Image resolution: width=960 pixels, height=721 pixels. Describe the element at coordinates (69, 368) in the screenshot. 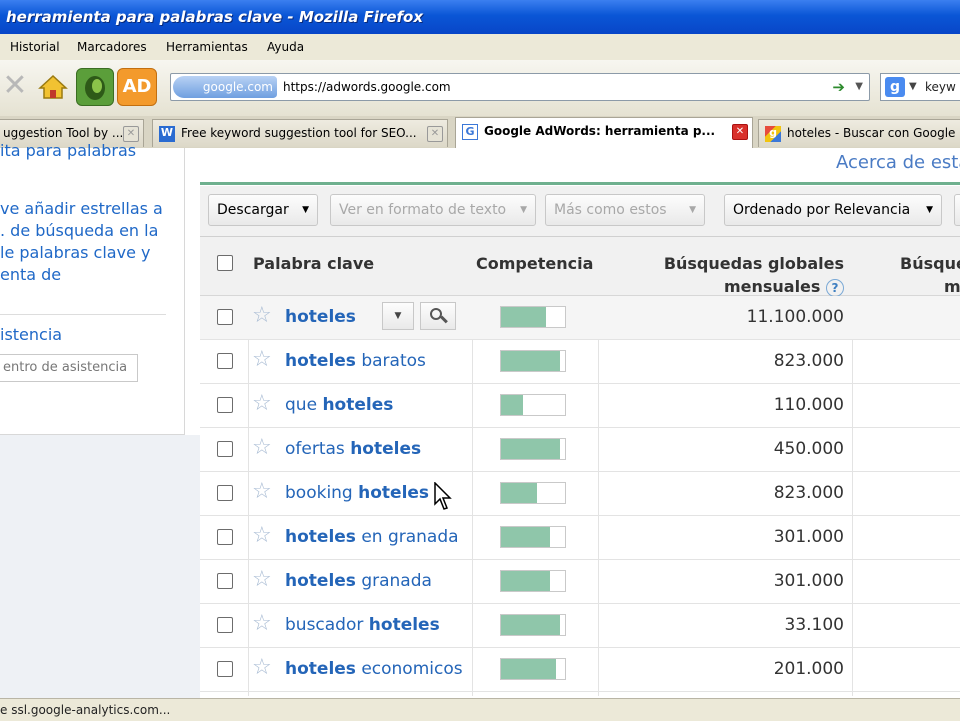

I see `help-center-search-input: entro de asistencia` at that location.